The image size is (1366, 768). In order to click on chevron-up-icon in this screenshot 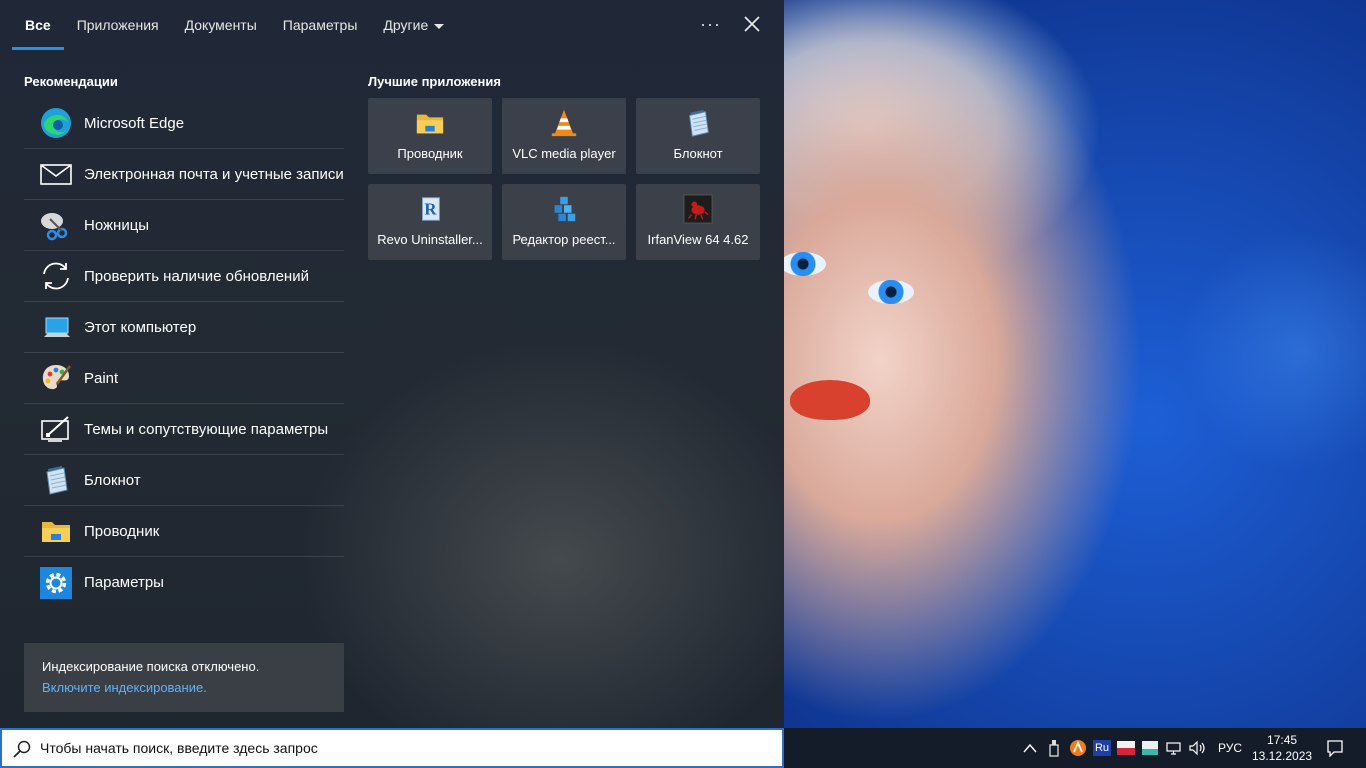, I will do `click(1030, 748)`.